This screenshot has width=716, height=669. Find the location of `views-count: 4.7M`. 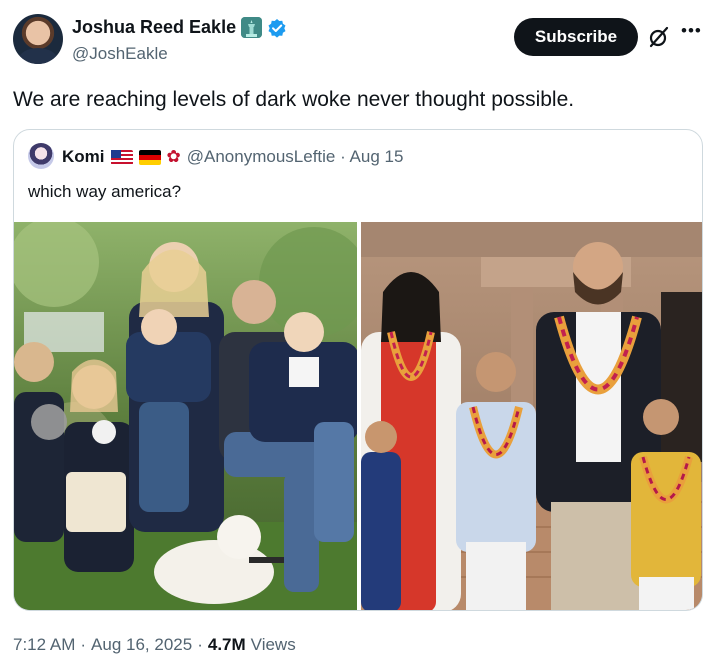

views-count: 4.7M is located at coordinates (227, 645).